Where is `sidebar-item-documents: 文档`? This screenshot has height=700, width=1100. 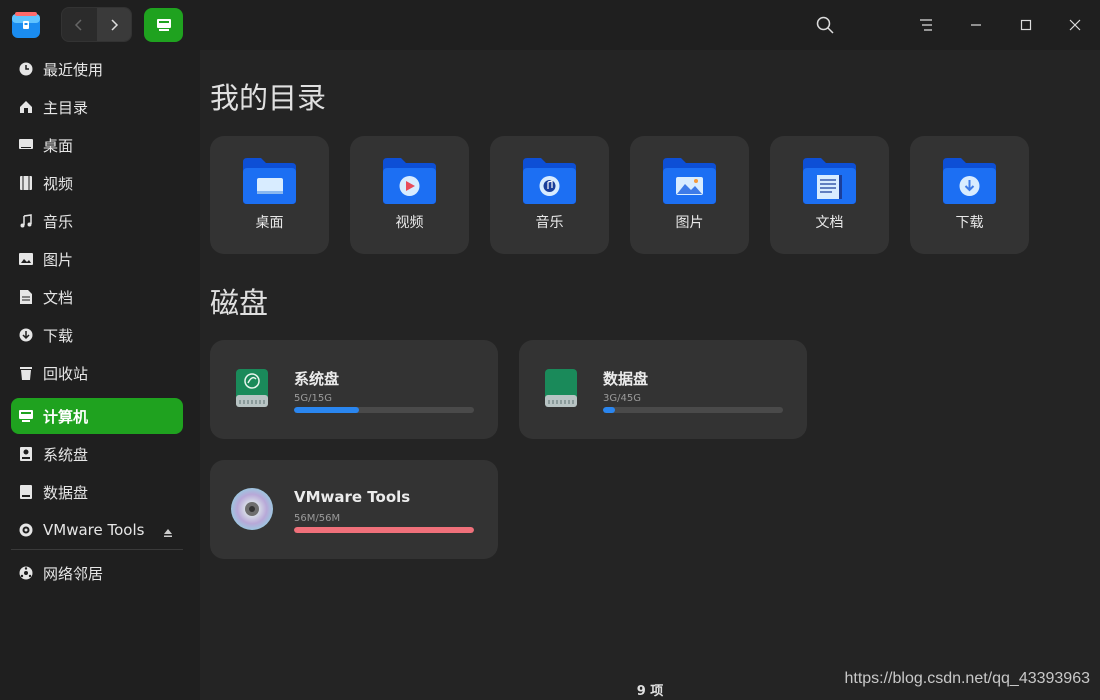
sidebar-item-documents: 文档 is located at coordinates (97, 297).